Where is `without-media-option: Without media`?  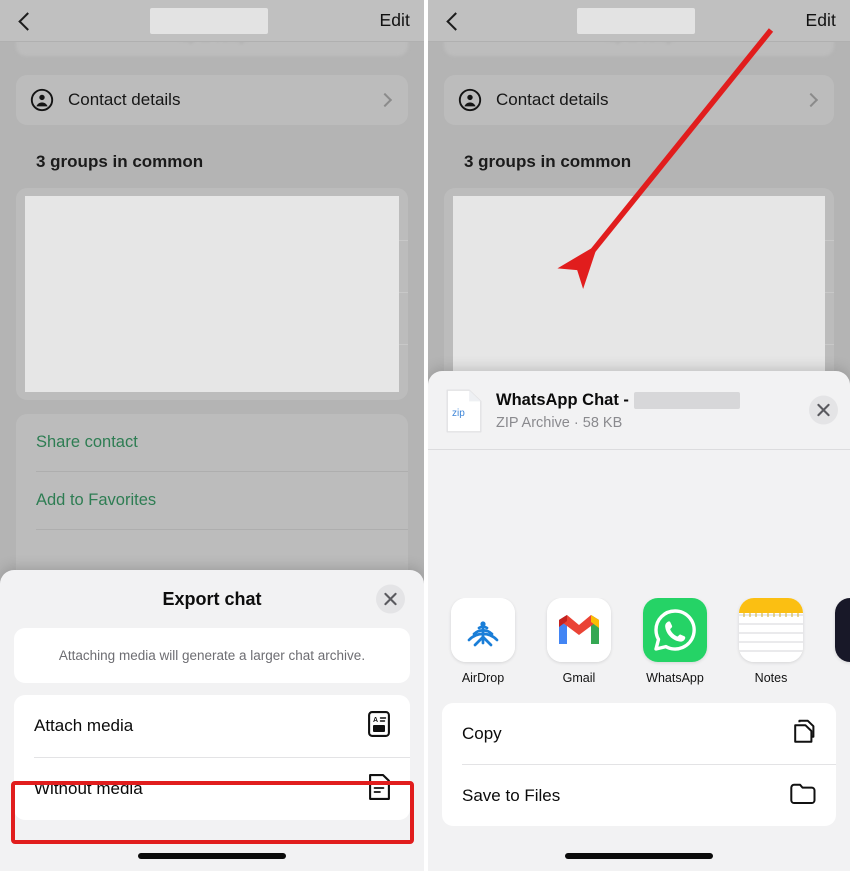
without-media-option: Without media is located at coordinates (212, 789).